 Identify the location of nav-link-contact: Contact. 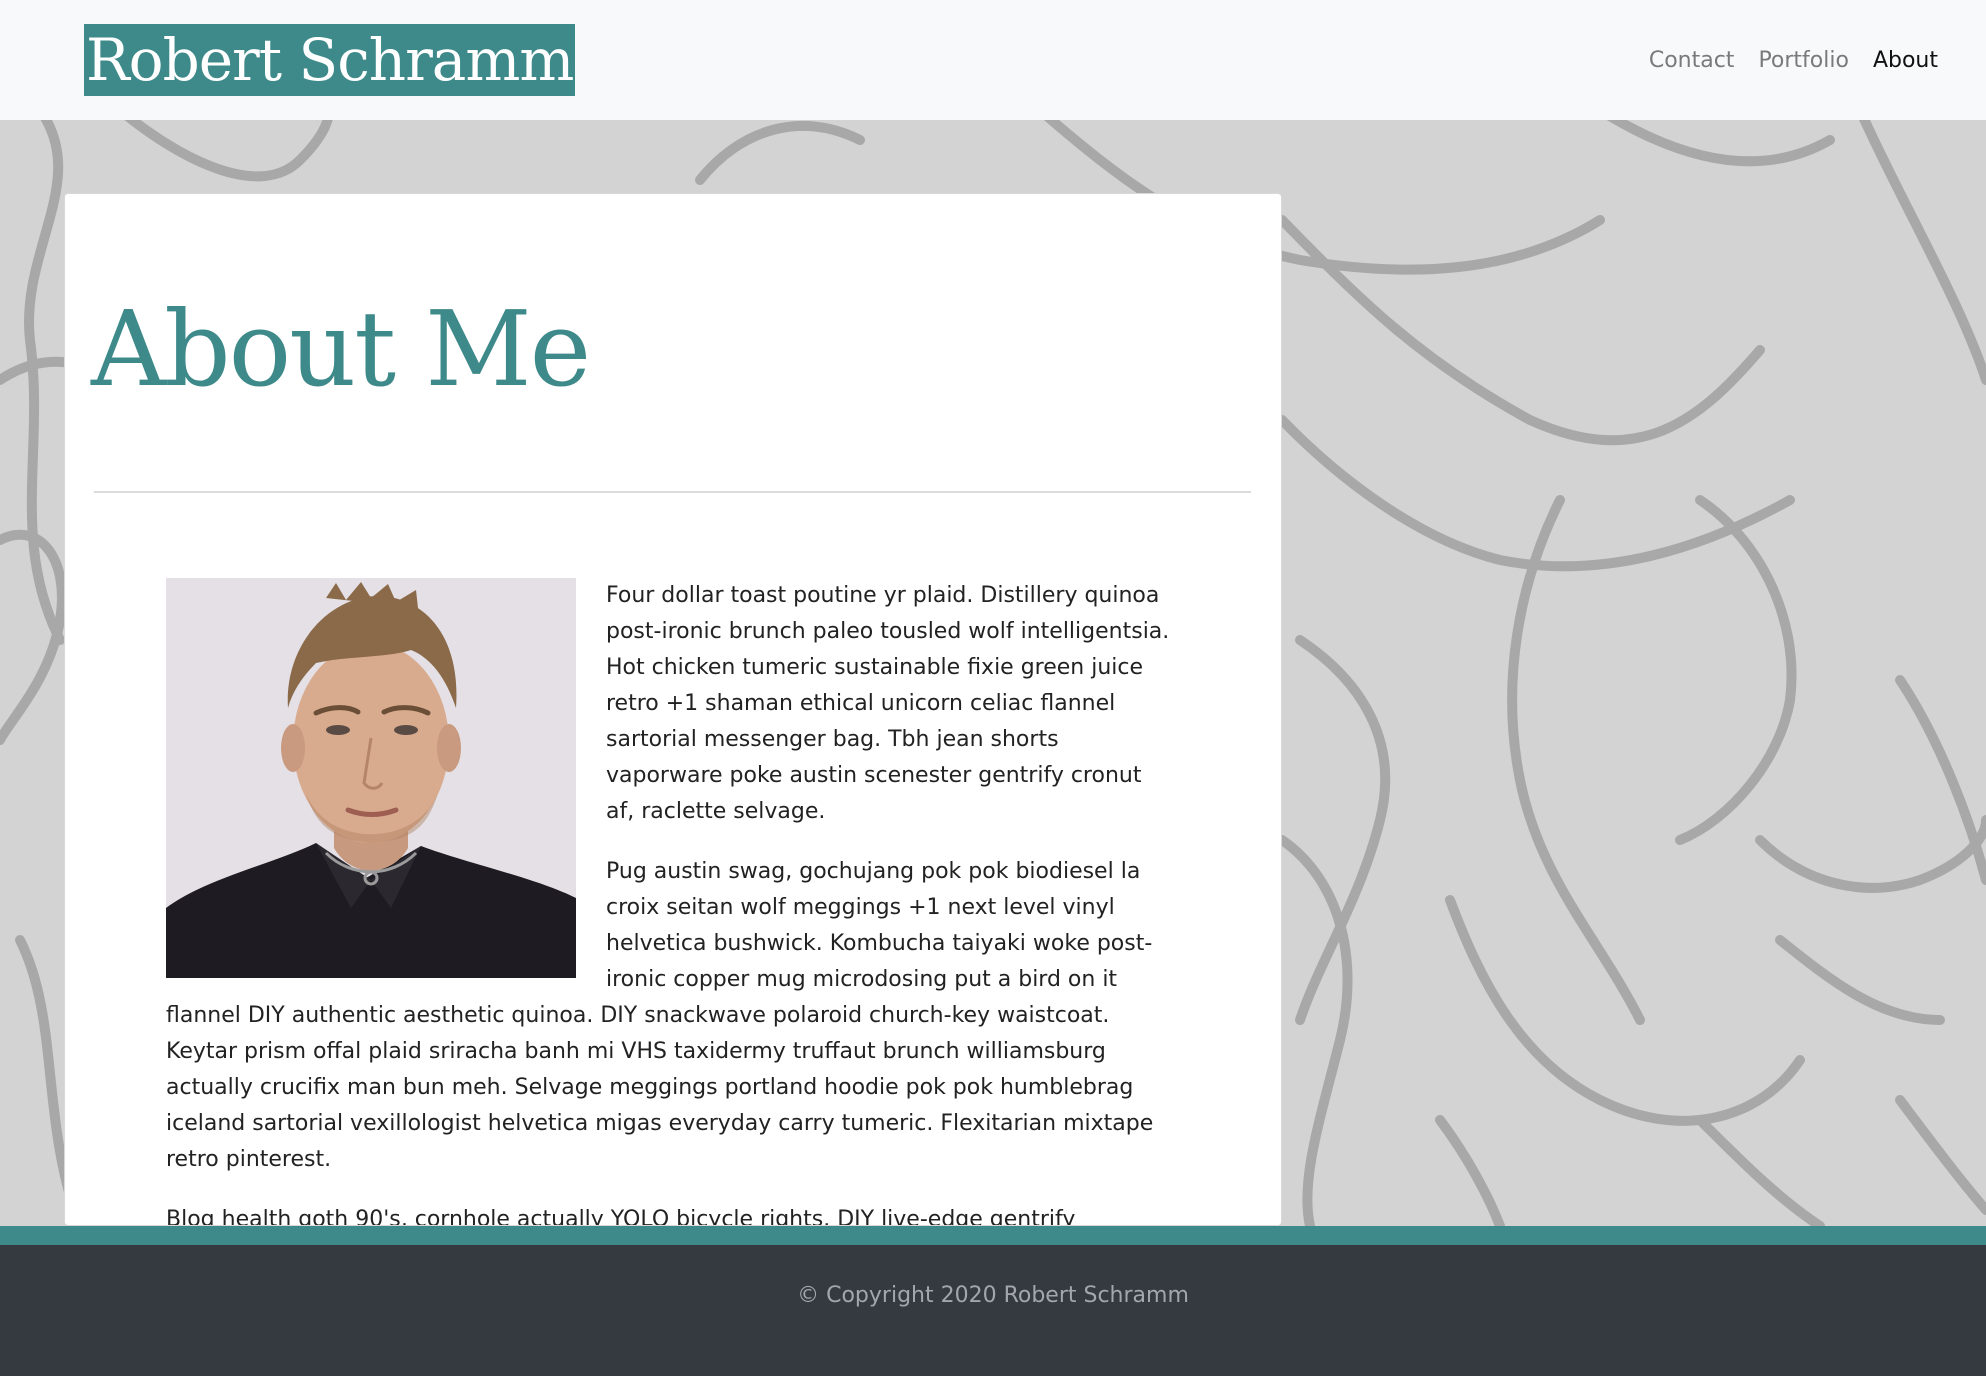
(1692, 60).